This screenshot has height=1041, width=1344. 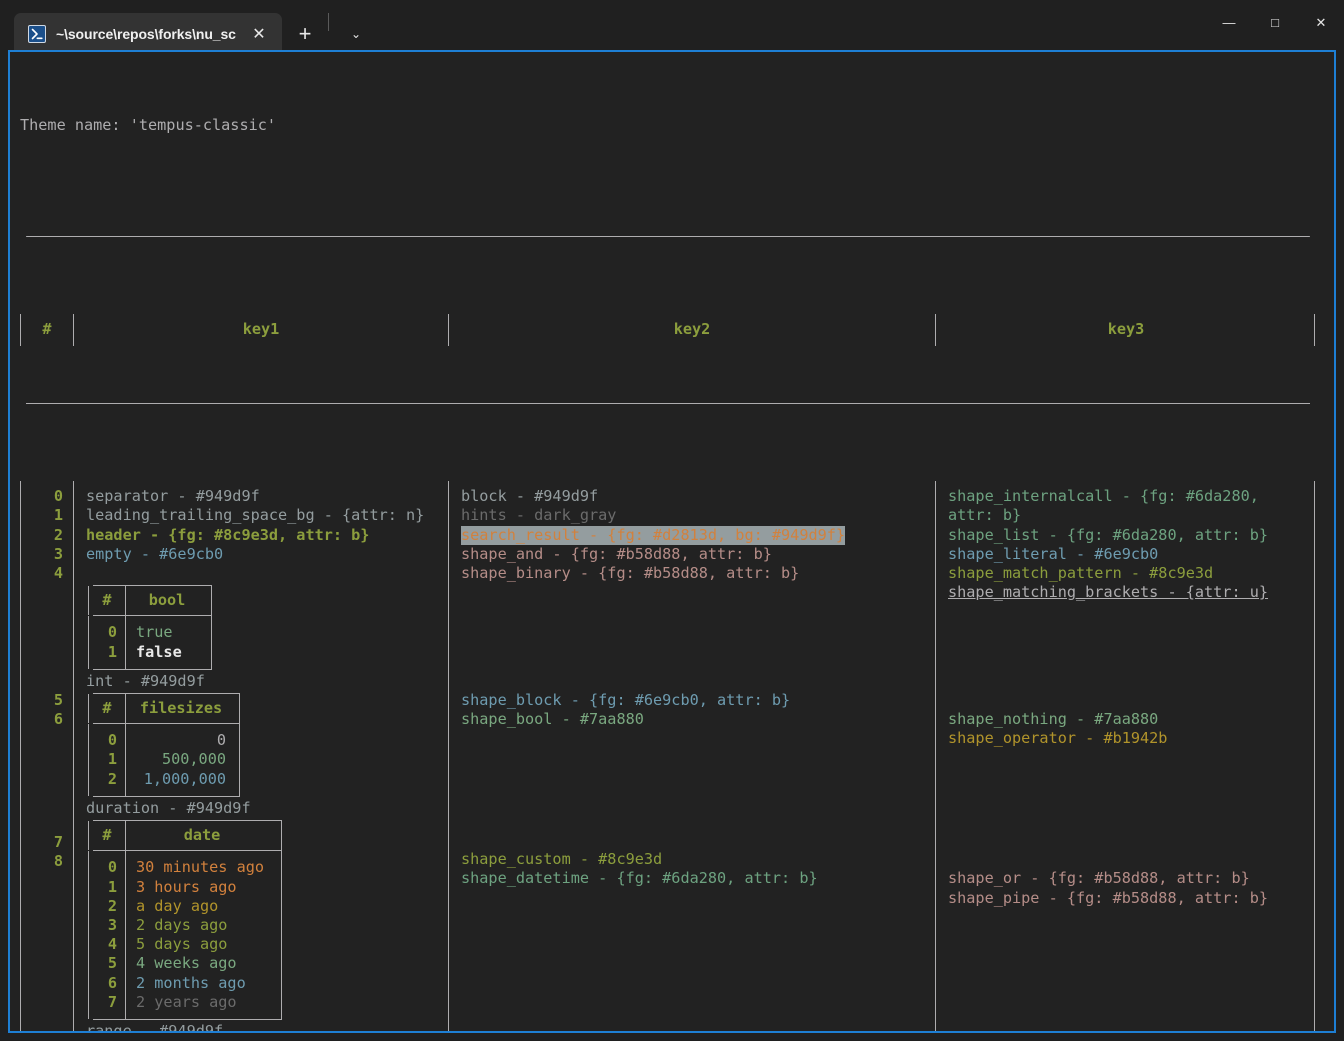 What do you see at coordinates (264, 573) in the screenshot?
I see `vertical-spacer` at bounding box center [264, 573].